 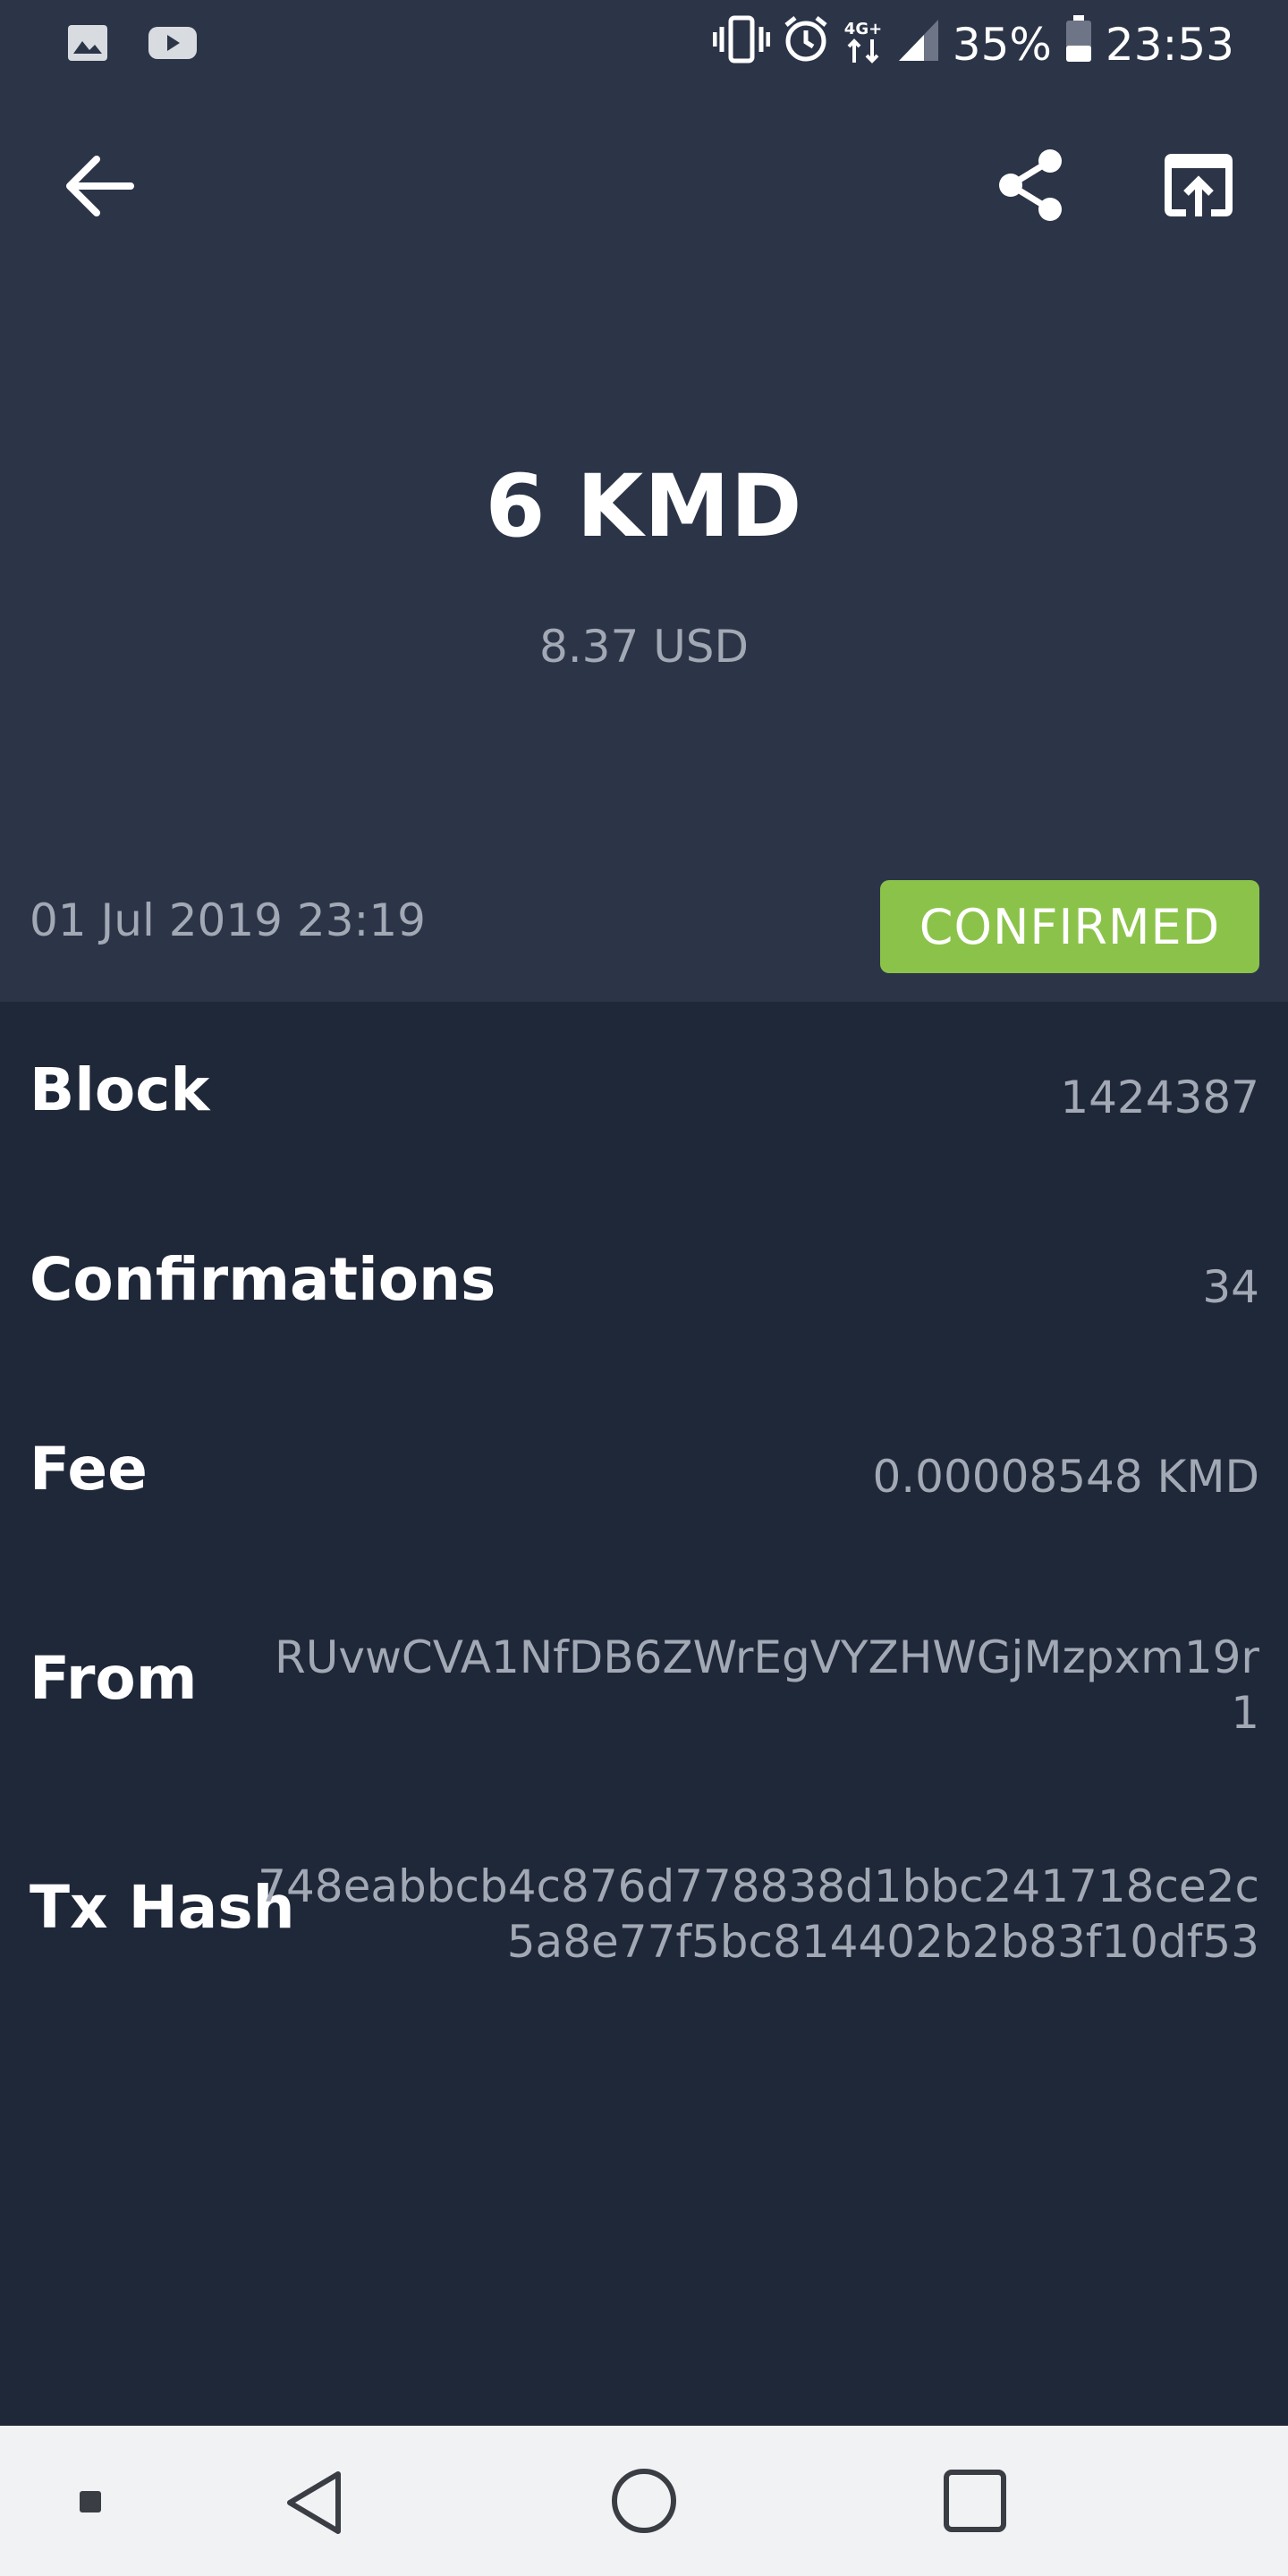 What do you see at coordinates (1069, 926) in the screenshot?
I see `status-badge: CONFIRMED` at bounding box center [1069, 926].